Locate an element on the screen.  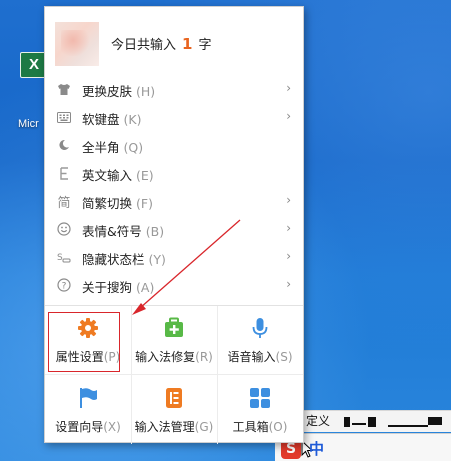
manager-icon is located at coordinates (174, 398).